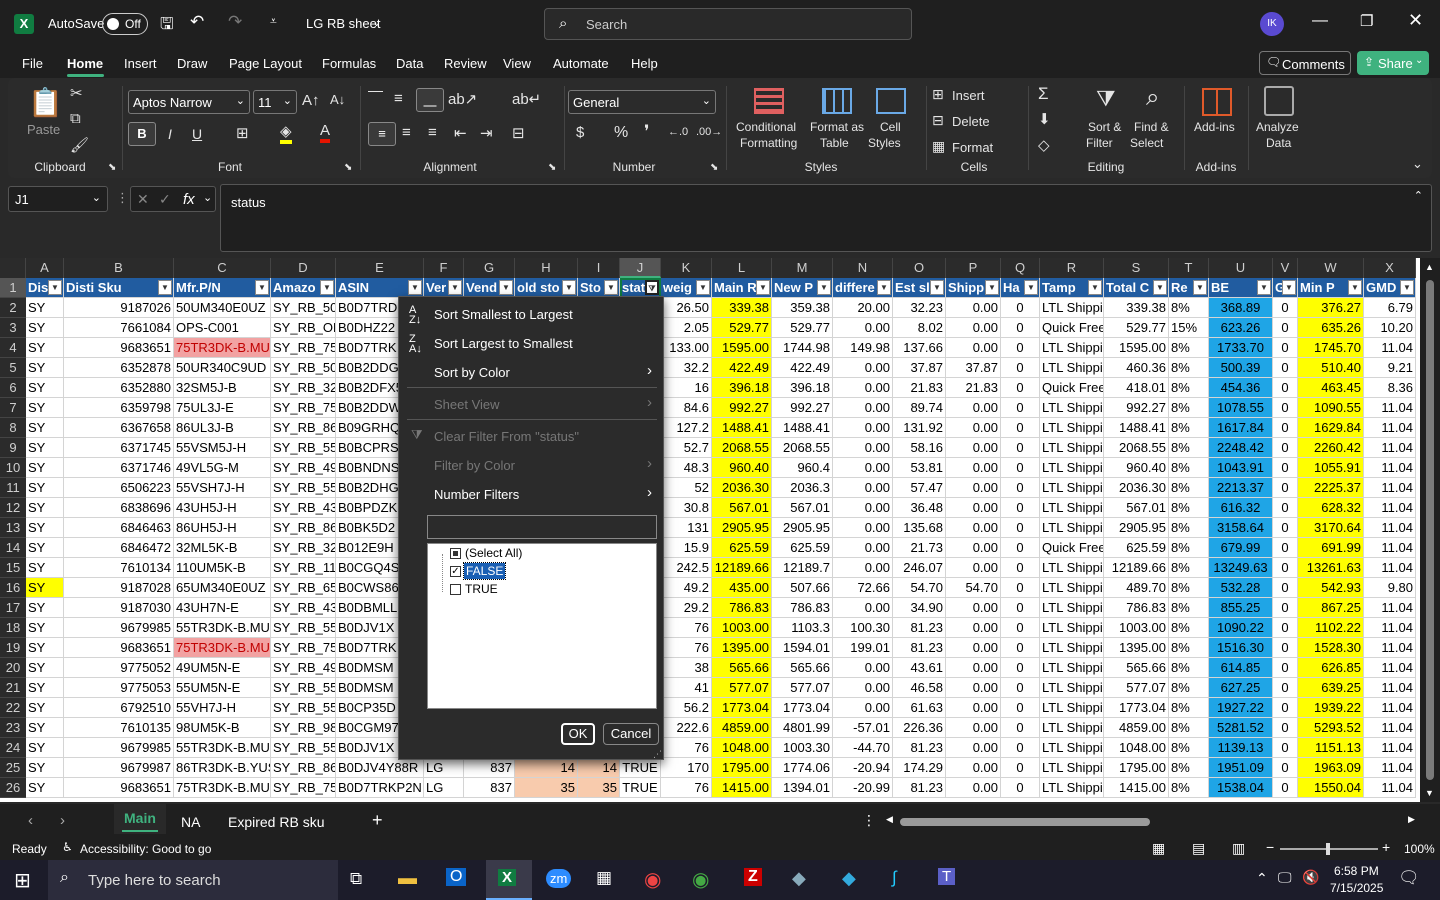  I want to click on row-header: 13, so click(13, 528).